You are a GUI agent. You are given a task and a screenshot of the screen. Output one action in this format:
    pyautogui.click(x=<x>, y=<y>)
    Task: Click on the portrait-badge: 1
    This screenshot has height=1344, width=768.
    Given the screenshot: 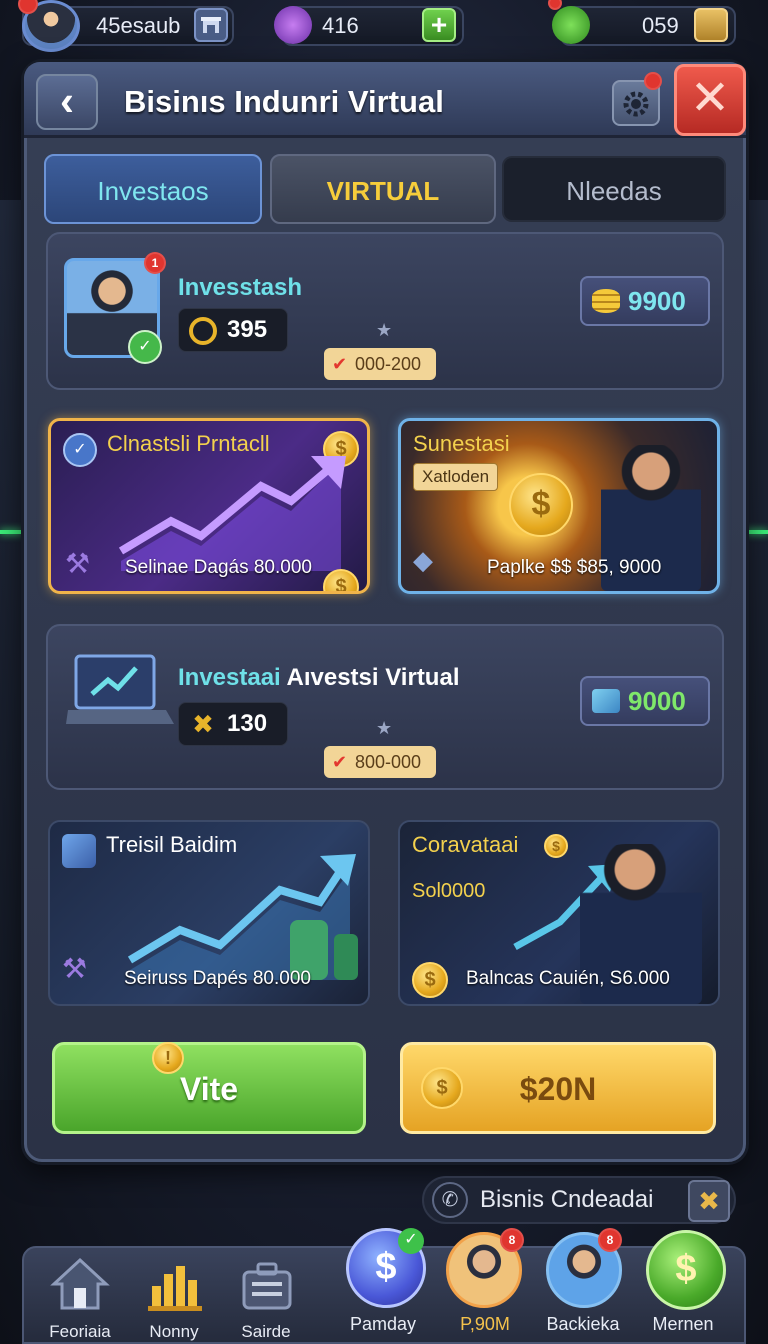 What is the action you would take?
    pyautogui.click(x=155, y=263)
    